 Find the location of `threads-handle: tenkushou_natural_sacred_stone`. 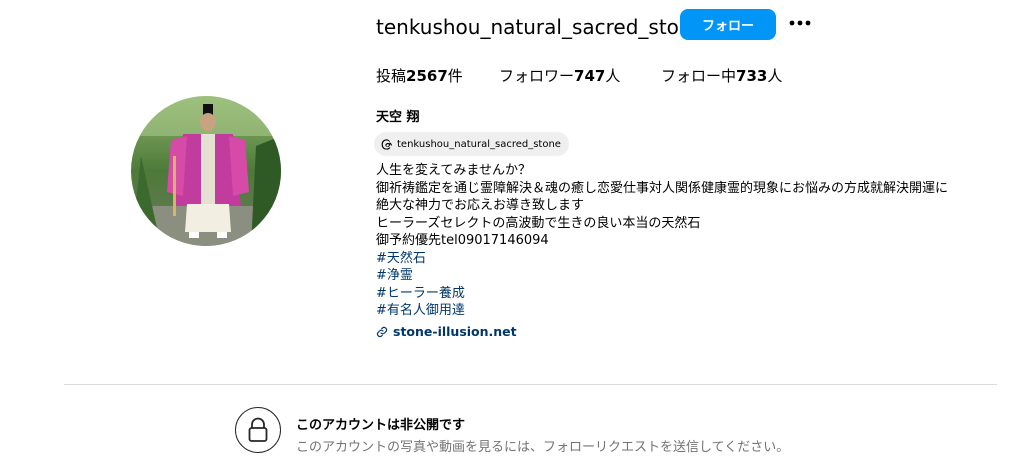

threads-handle: tenkushou_natural_sacred_stone is located at coordinates (479, 144).